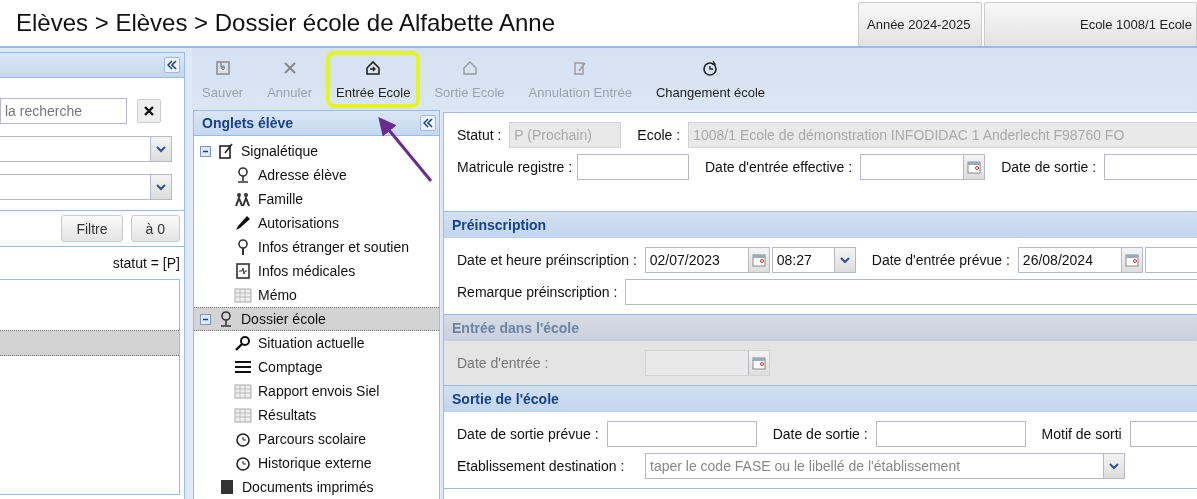  What do you see at coordinates (243, 343) in the screenshot?
I see `search-icon` at bounding box center [243, 343].